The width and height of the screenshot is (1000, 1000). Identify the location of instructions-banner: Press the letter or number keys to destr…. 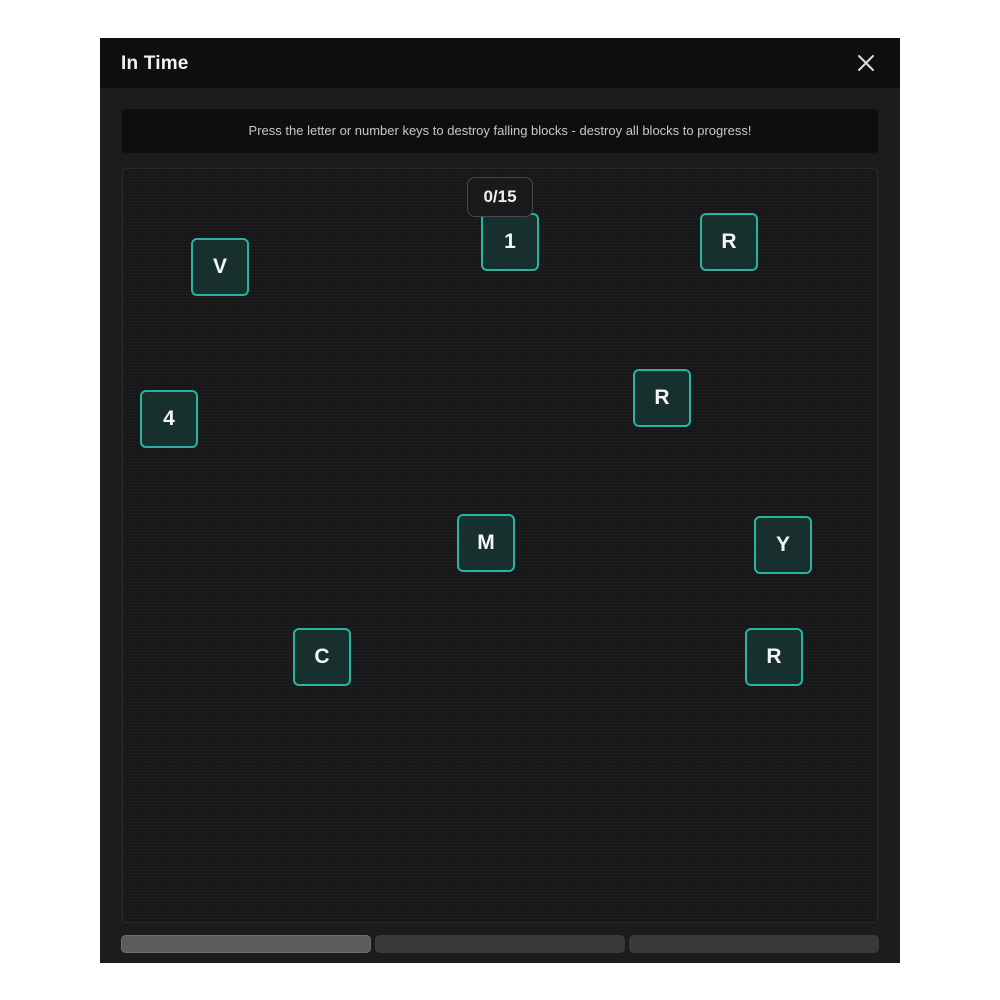
(500, 131).